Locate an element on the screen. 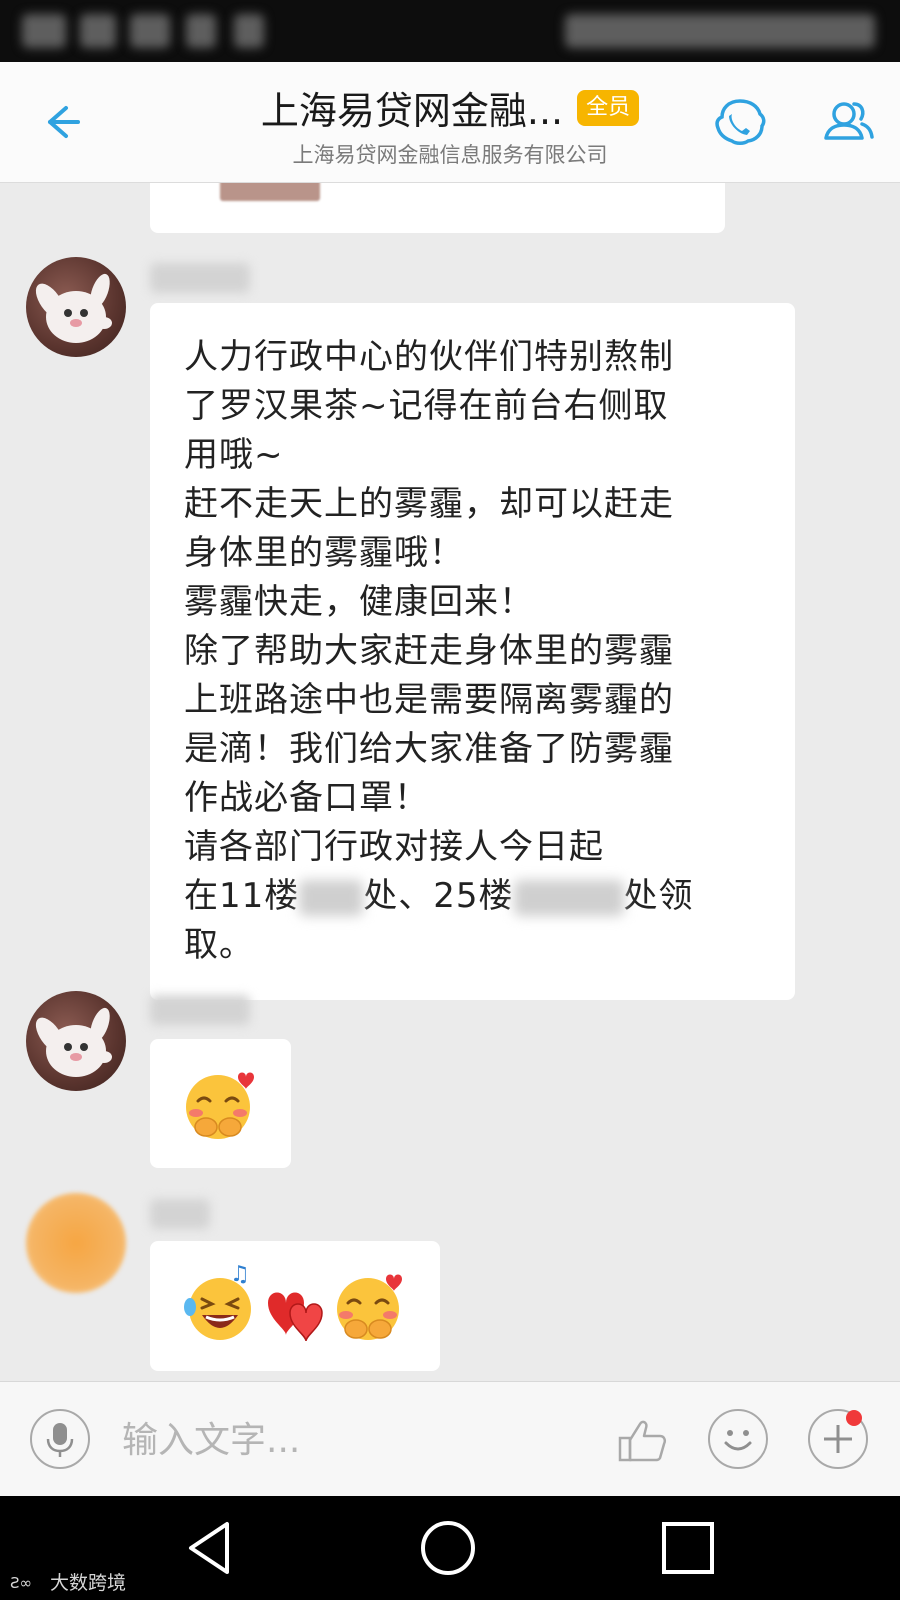  like-button is located at coordinates (642, 1440).